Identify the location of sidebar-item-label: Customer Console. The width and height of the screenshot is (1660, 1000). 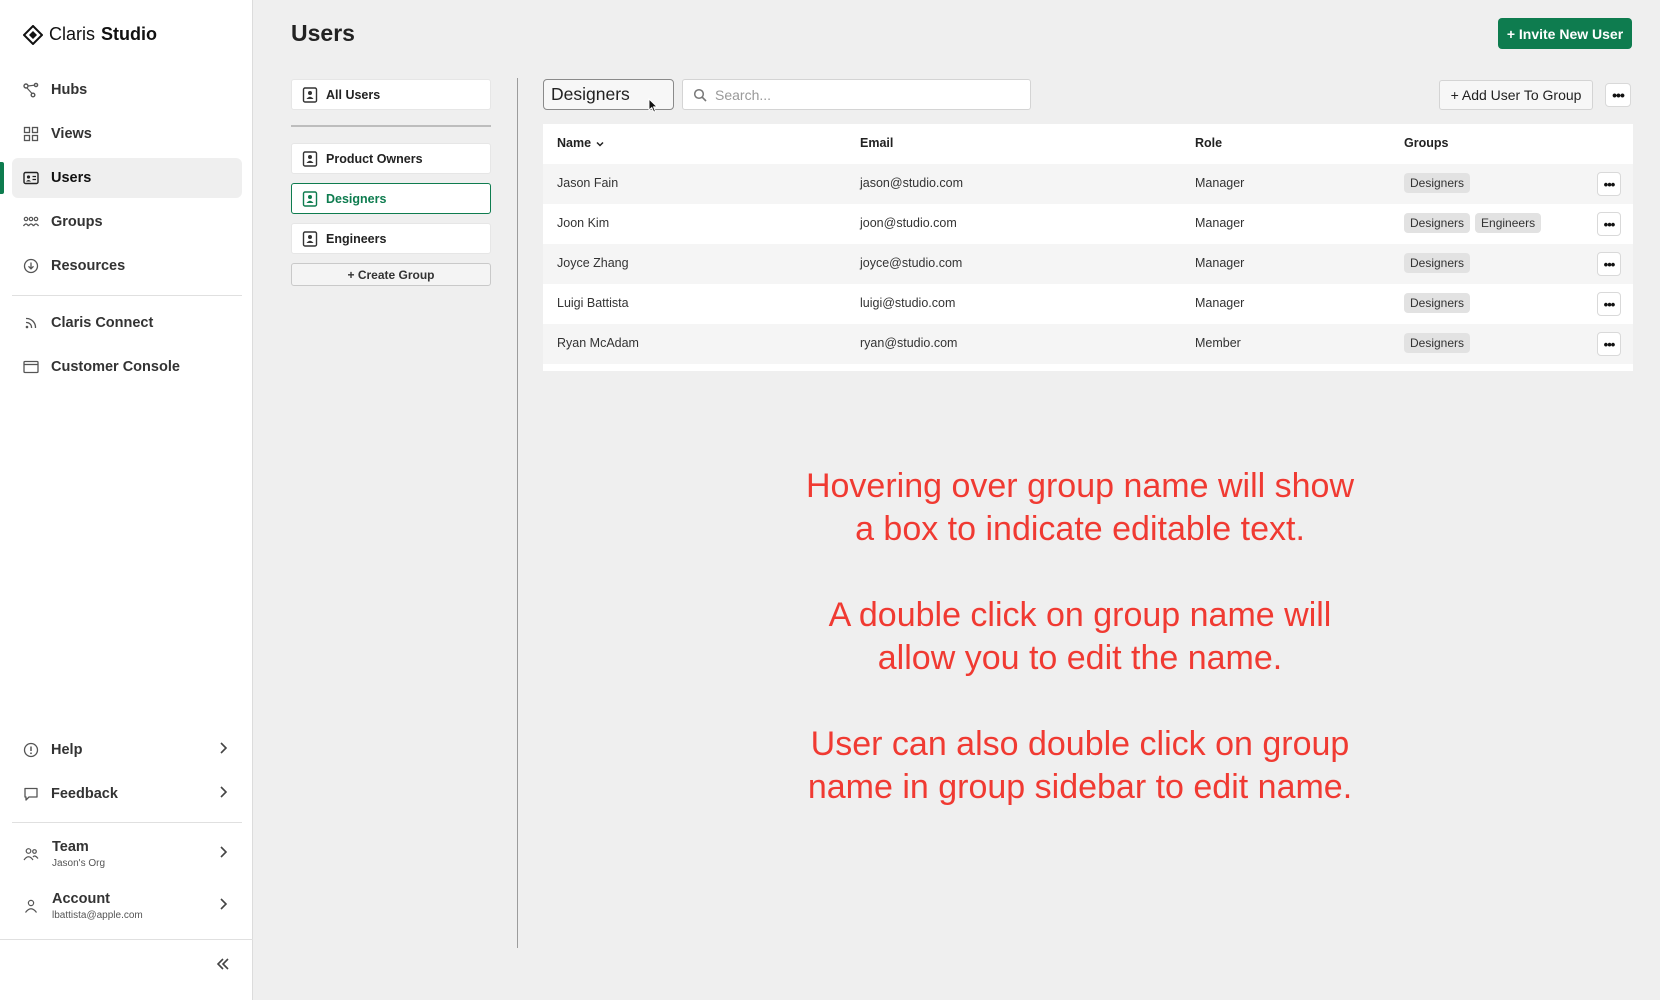
(115, 367).